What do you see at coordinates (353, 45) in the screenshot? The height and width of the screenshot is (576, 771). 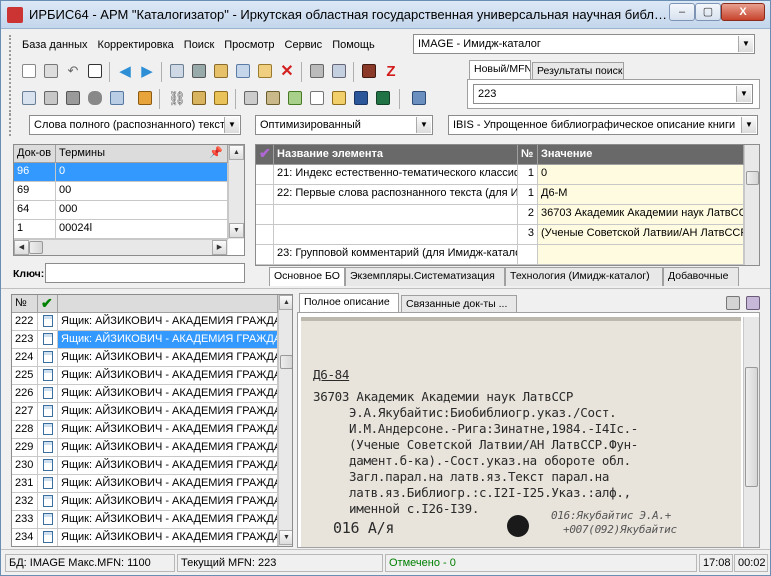 I see `menu-help: Помощь` at bounding box center [353, 45].